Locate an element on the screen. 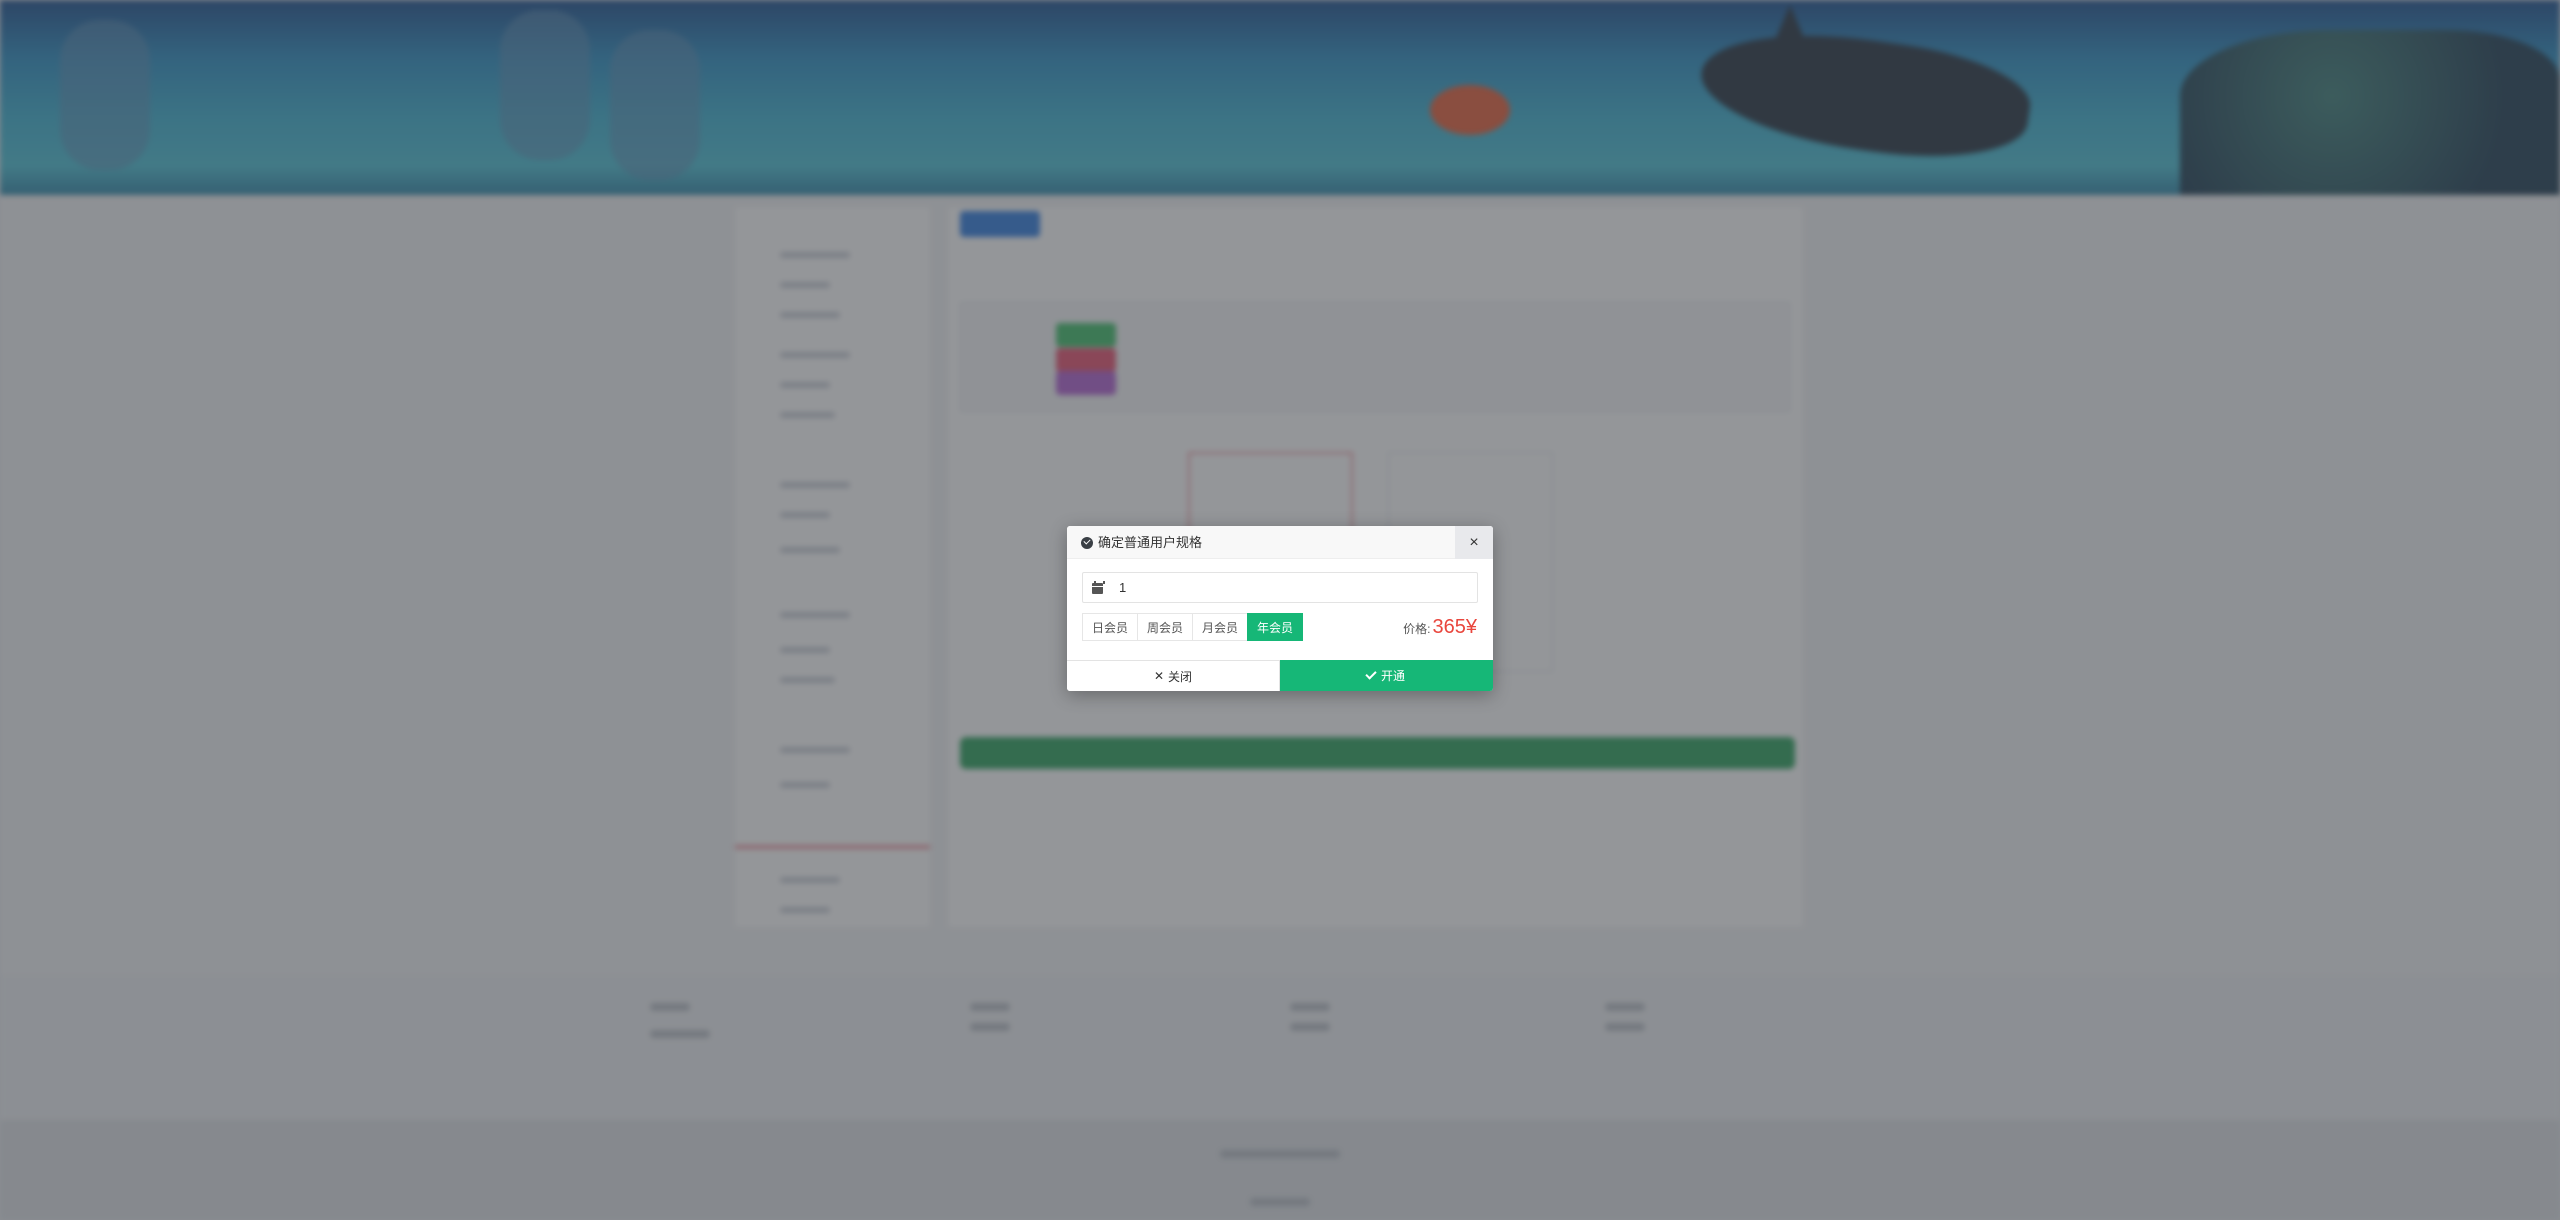 This screenshot has width=2560, height=1220. dialog-footer: ✕ 关闭 开通 is located at coordinates (1280, 675).